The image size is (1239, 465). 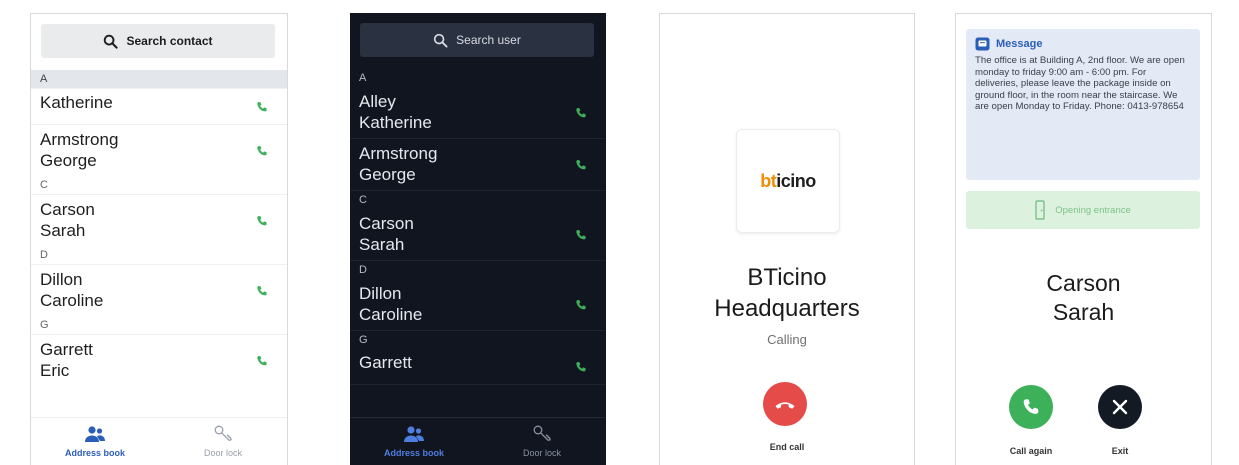 I want to click on close-icon, so click(x=1120, y=407).